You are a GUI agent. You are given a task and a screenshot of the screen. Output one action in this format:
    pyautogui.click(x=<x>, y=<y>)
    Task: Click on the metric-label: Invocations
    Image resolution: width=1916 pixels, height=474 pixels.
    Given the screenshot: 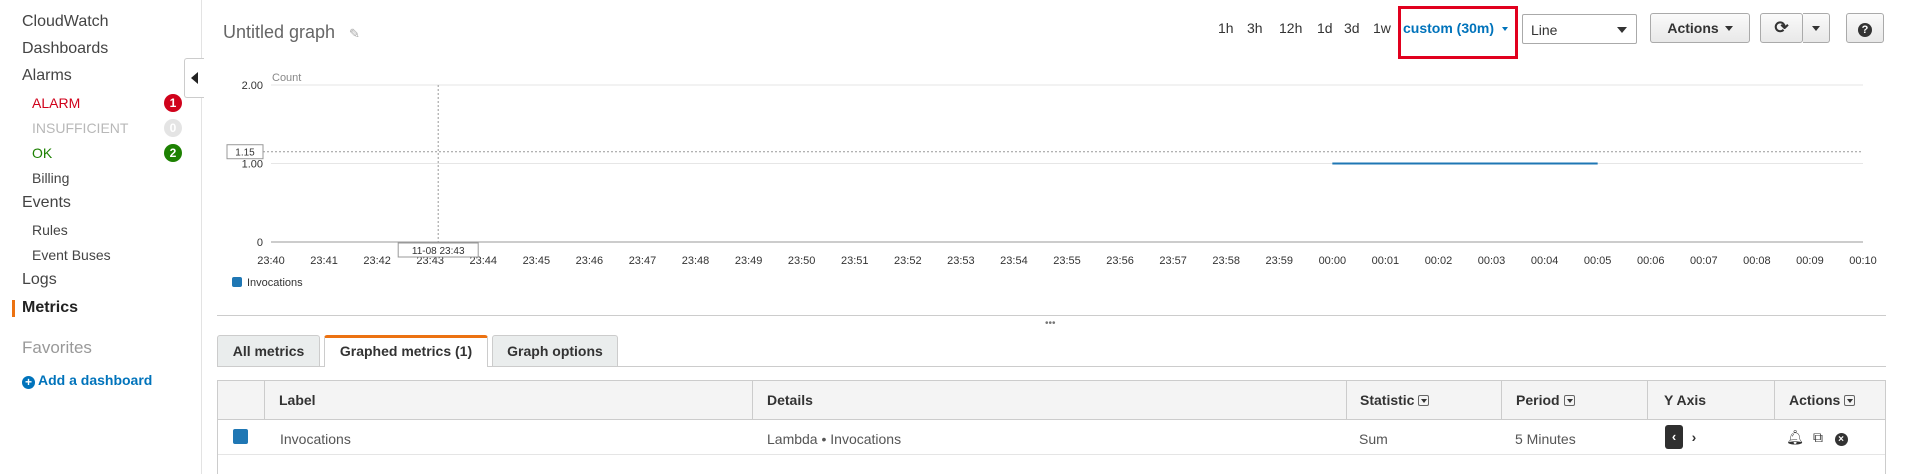 What is the action you would take?
    pyautogui.click(x=315, y=439)
    